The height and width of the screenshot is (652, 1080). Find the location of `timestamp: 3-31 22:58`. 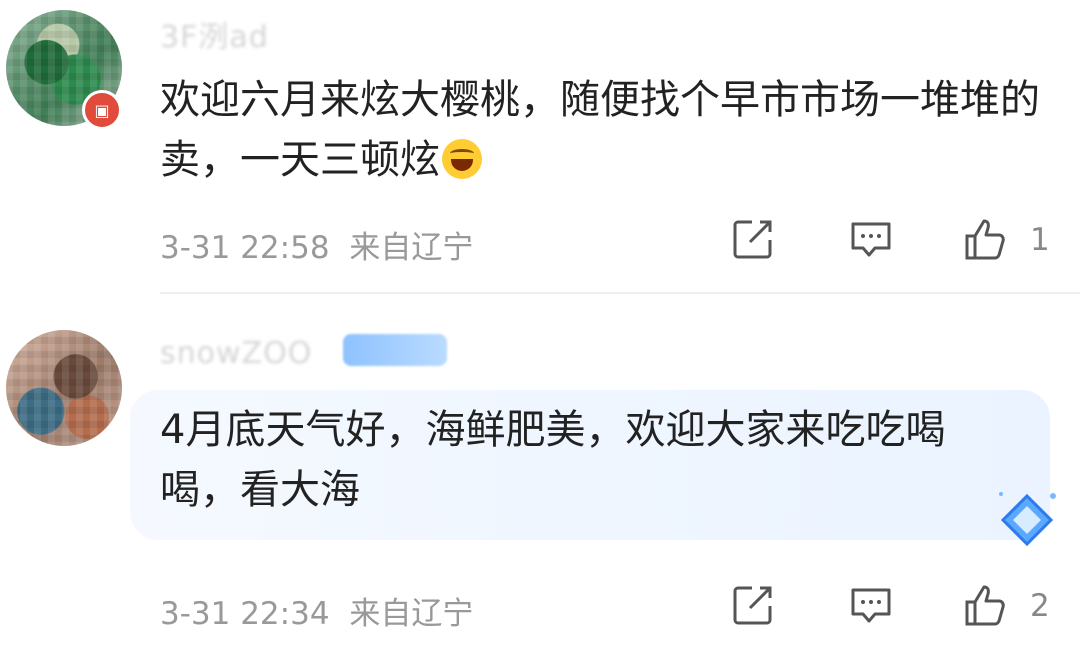

timestamp: 3-31 22:58 is located at coordinates (245, 248).